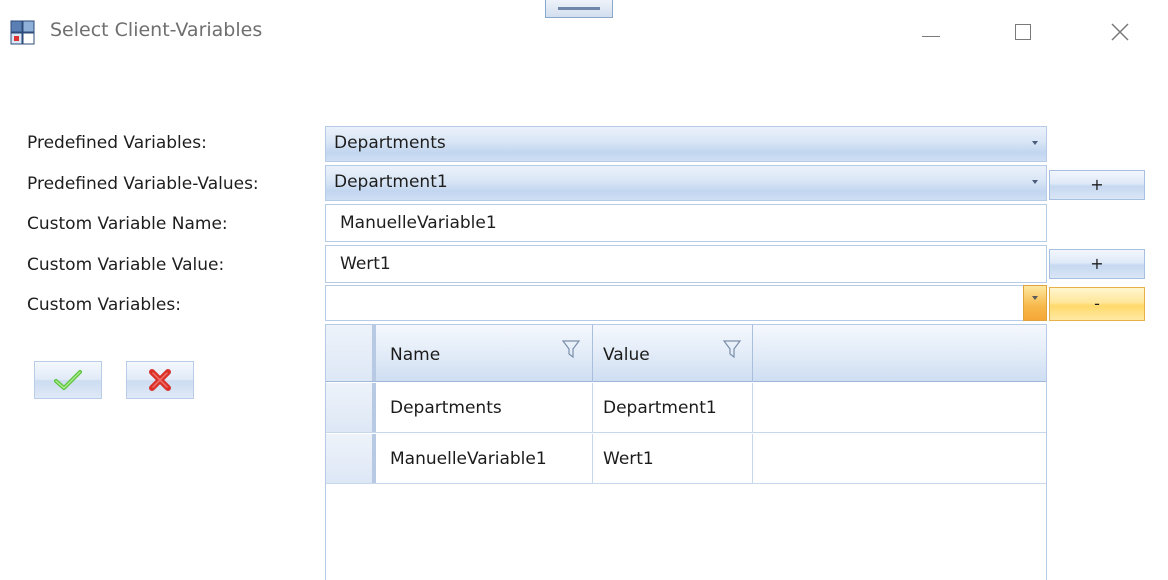  What do you see at coordinates (579, 9) in the screenshot?
I see `drag-grip` at bounding box center [579, 9].